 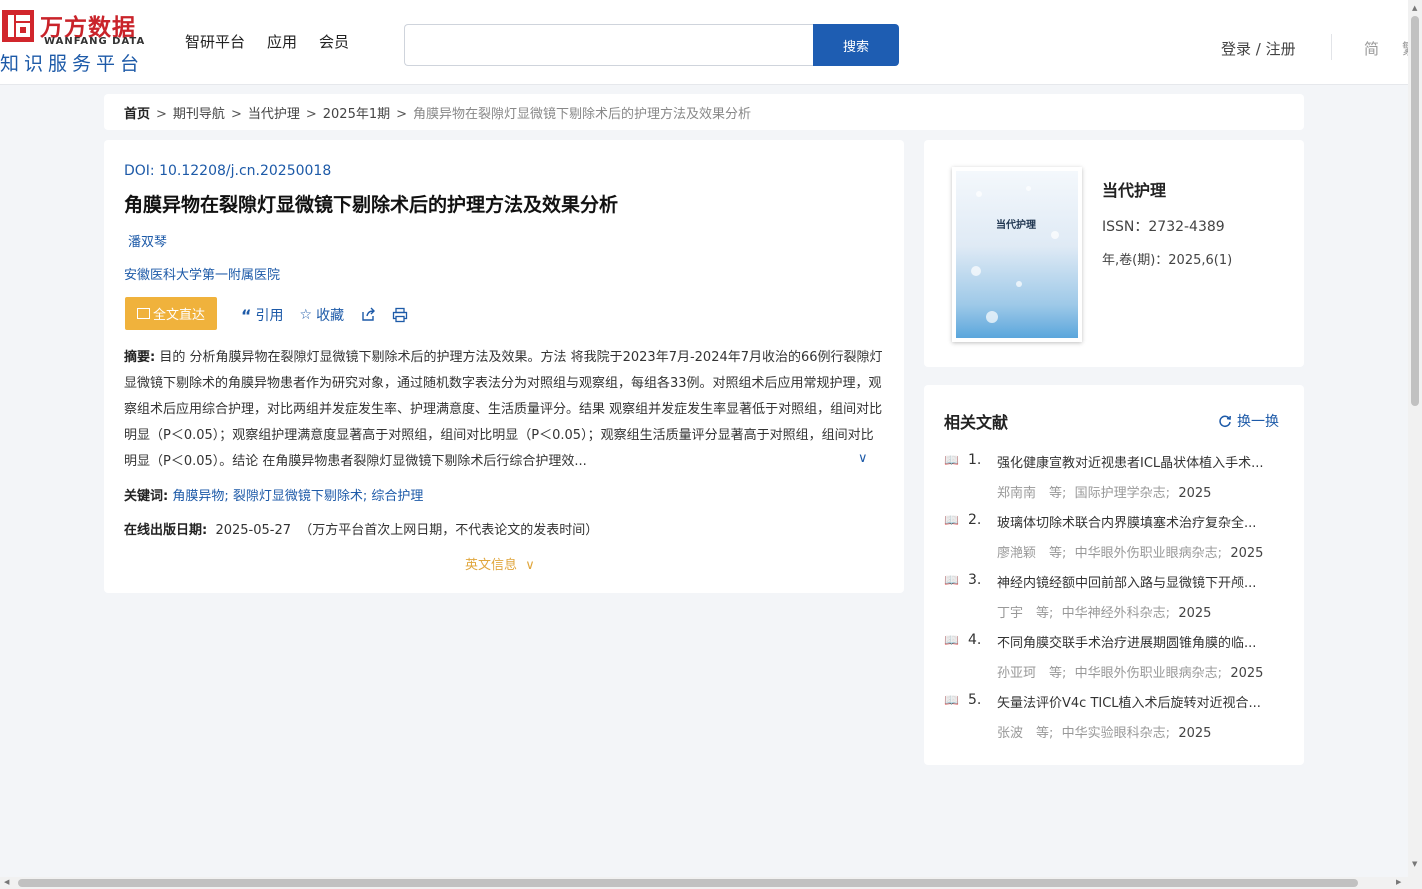 What do you see at coordinates (1017, 254) in the screenshot?
I see `journal-cover: 当代护理` at bounding box center [1017, 254].